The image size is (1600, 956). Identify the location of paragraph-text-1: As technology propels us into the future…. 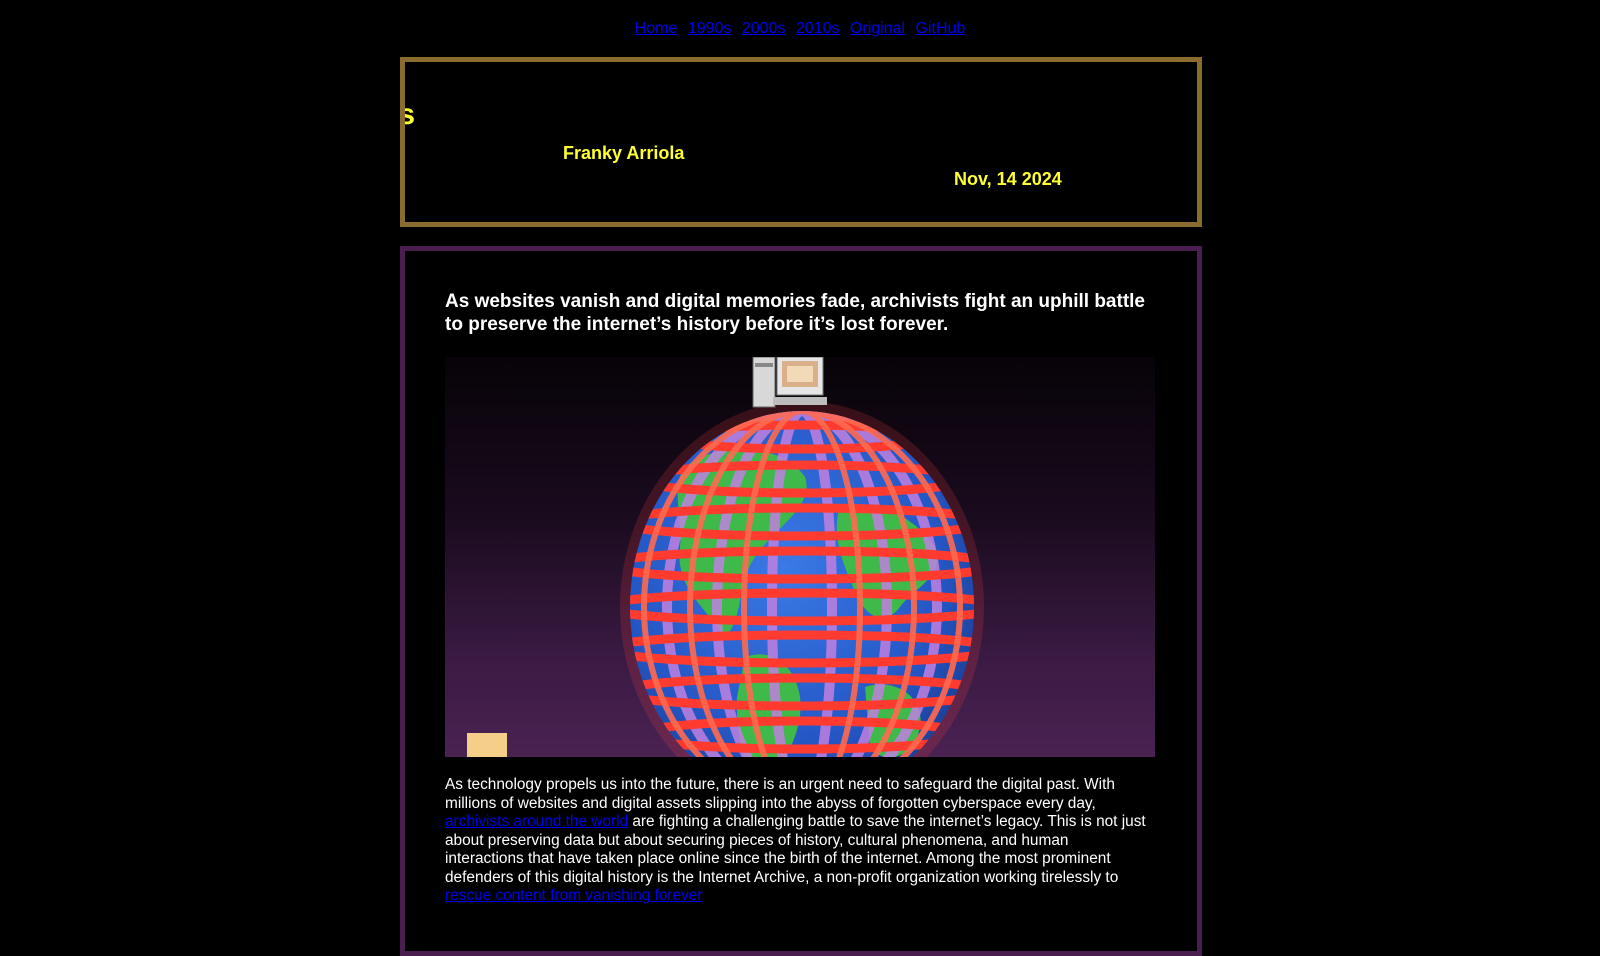
(780, 794).